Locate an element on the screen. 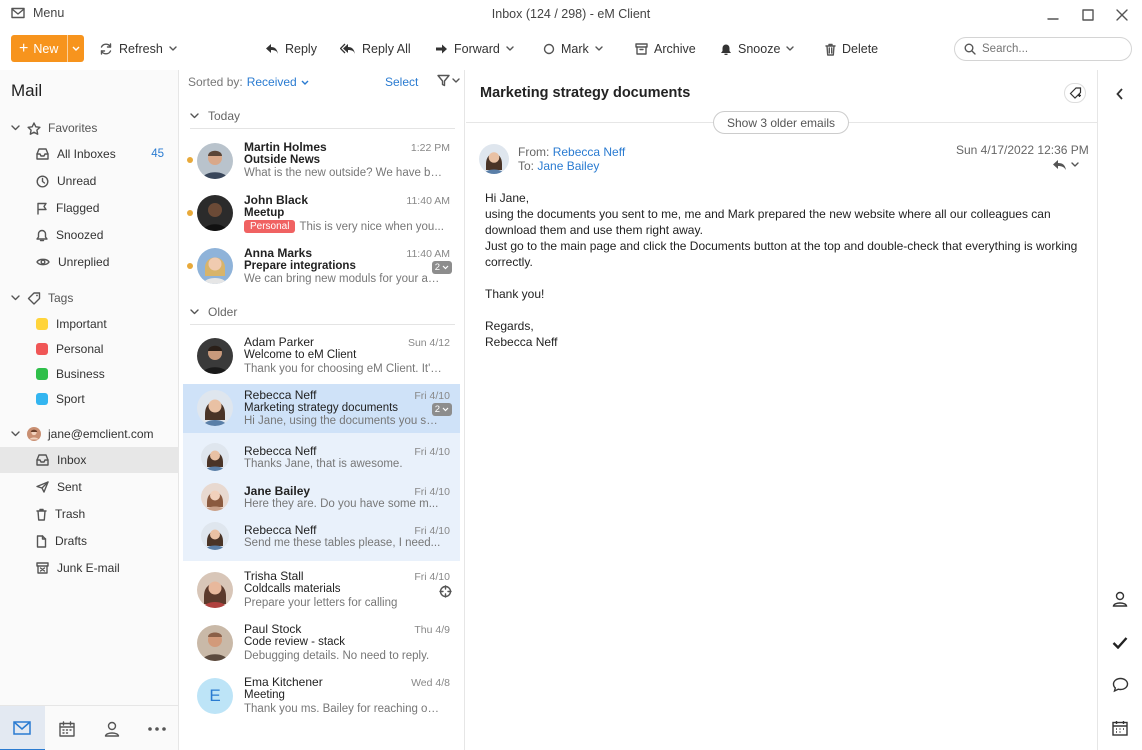 Image resolution: width=1142 pixels, height=750 pixels. sidebar-item-snoozed: Snoozed is located at coordinates (89, 235).